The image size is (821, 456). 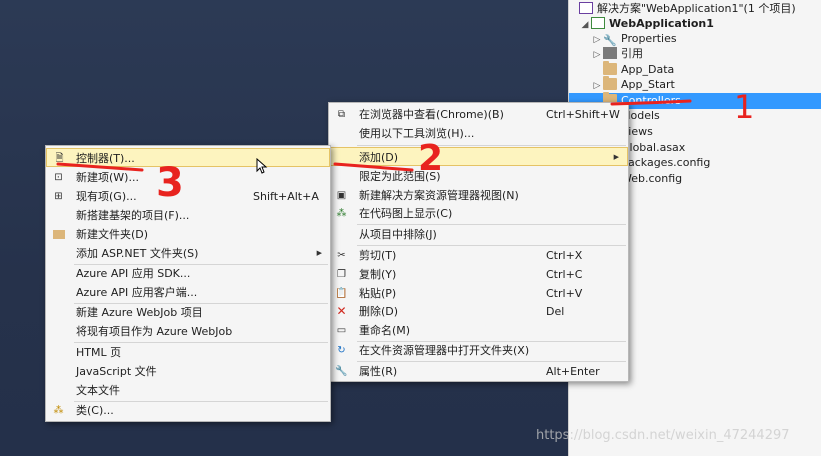 I want to click on annotation-number-two: 2, so click(x=431, y=158).